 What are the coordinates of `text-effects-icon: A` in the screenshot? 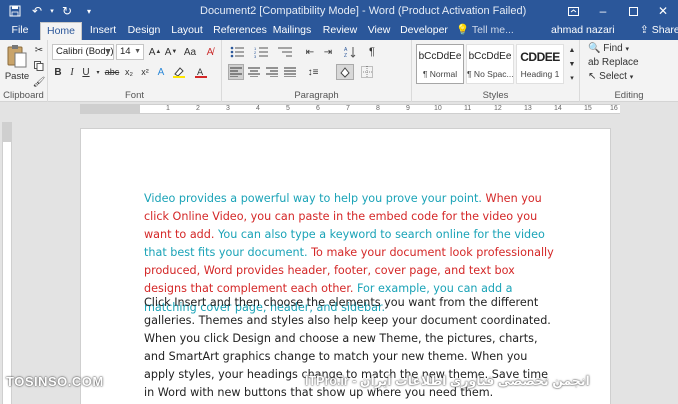 It's located at (161, 72).